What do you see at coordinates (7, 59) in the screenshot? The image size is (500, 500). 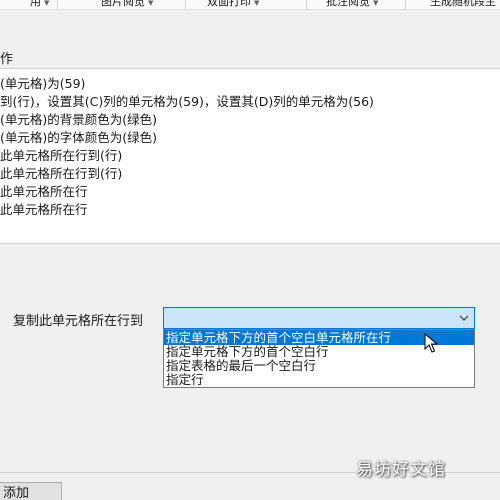 I see `actions-section-label: 作` at bounding box center [7, 59].